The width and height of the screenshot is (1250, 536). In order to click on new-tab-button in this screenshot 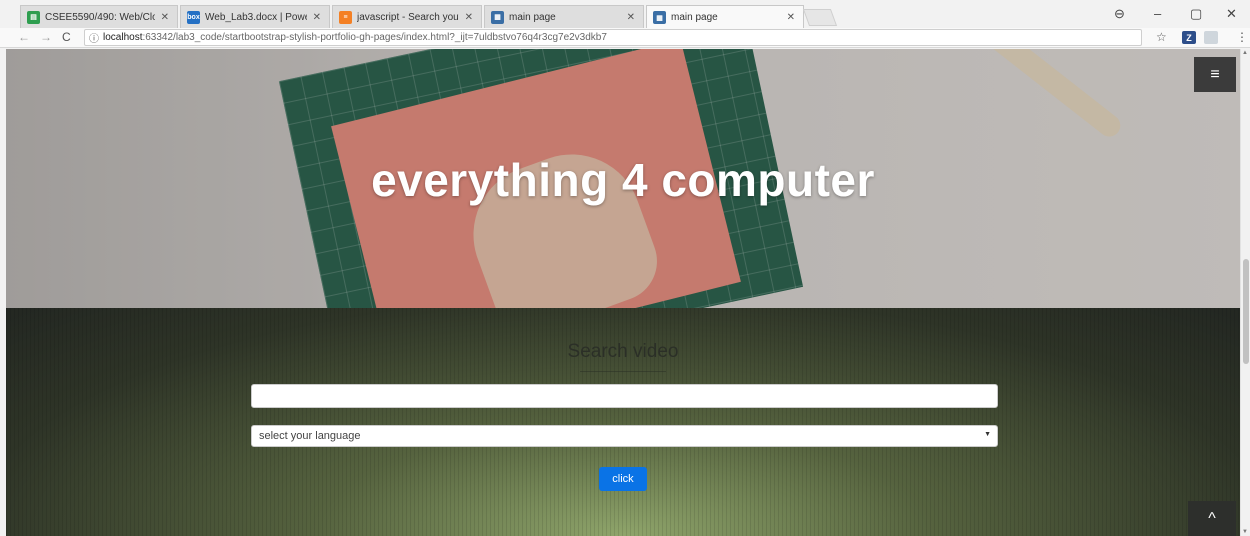, I will do `click(820, 17)`.